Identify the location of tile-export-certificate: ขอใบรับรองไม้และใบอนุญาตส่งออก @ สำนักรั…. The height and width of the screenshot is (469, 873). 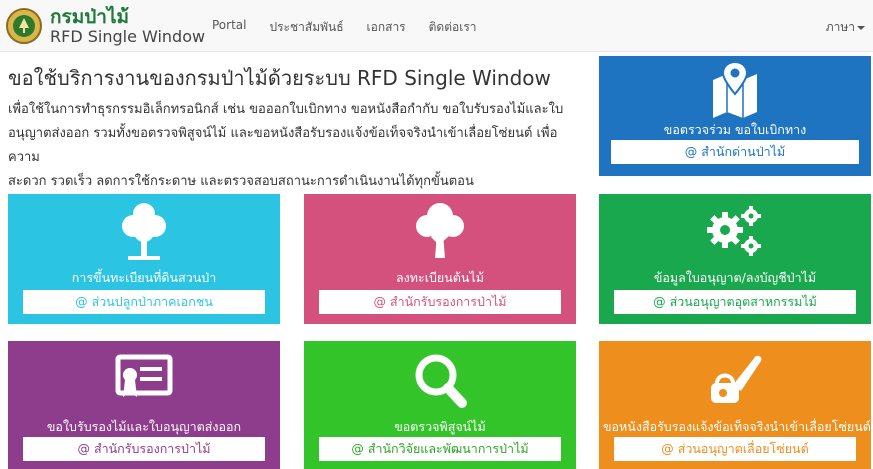
(144, 405).